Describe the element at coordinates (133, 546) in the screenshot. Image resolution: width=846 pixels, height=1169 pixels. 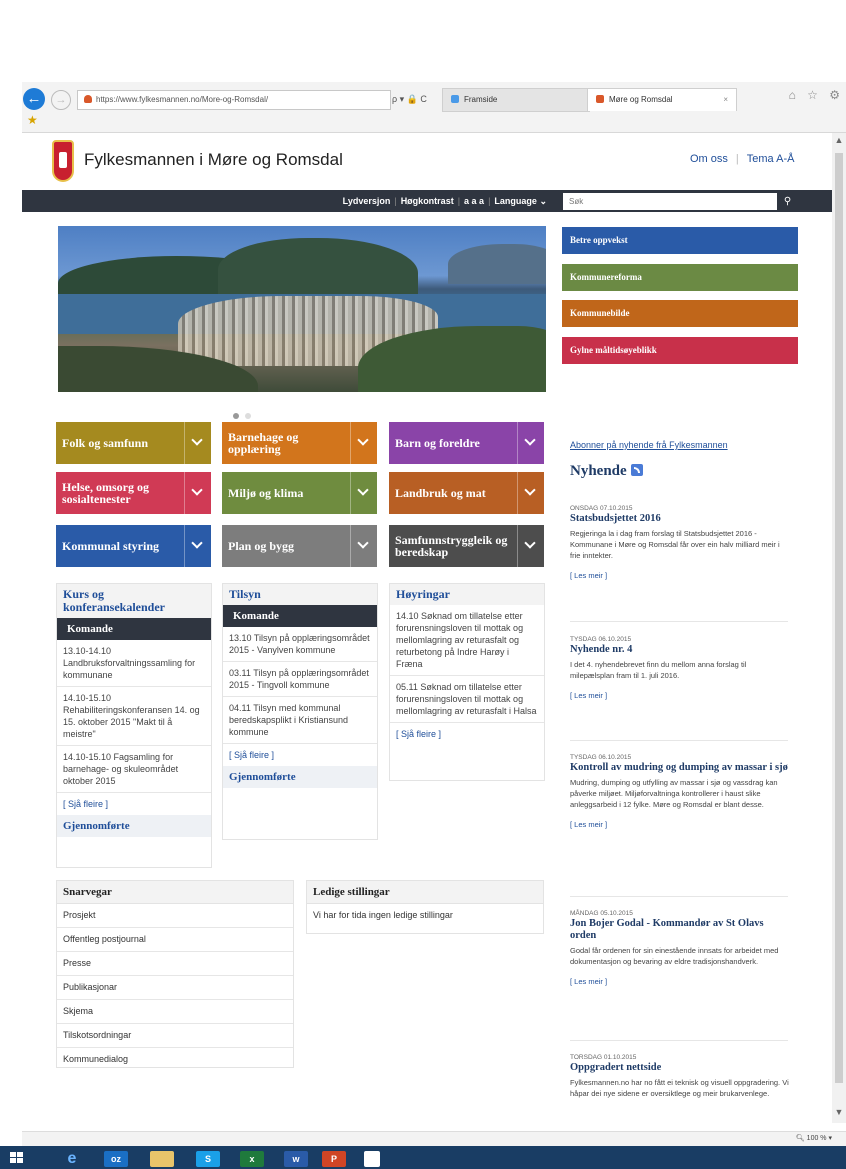
I see `tile-kommunal-styring: Kommunal styring` at that location.